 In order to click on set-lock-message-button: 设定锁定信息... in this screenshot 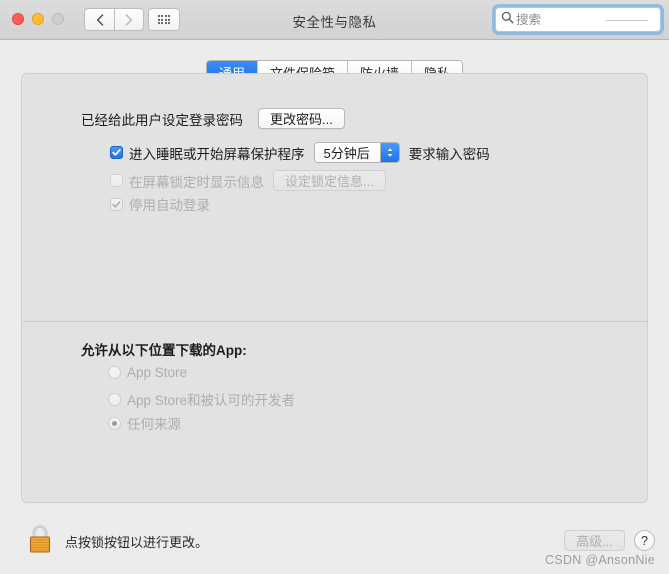, I will do `click(329, 180)`.